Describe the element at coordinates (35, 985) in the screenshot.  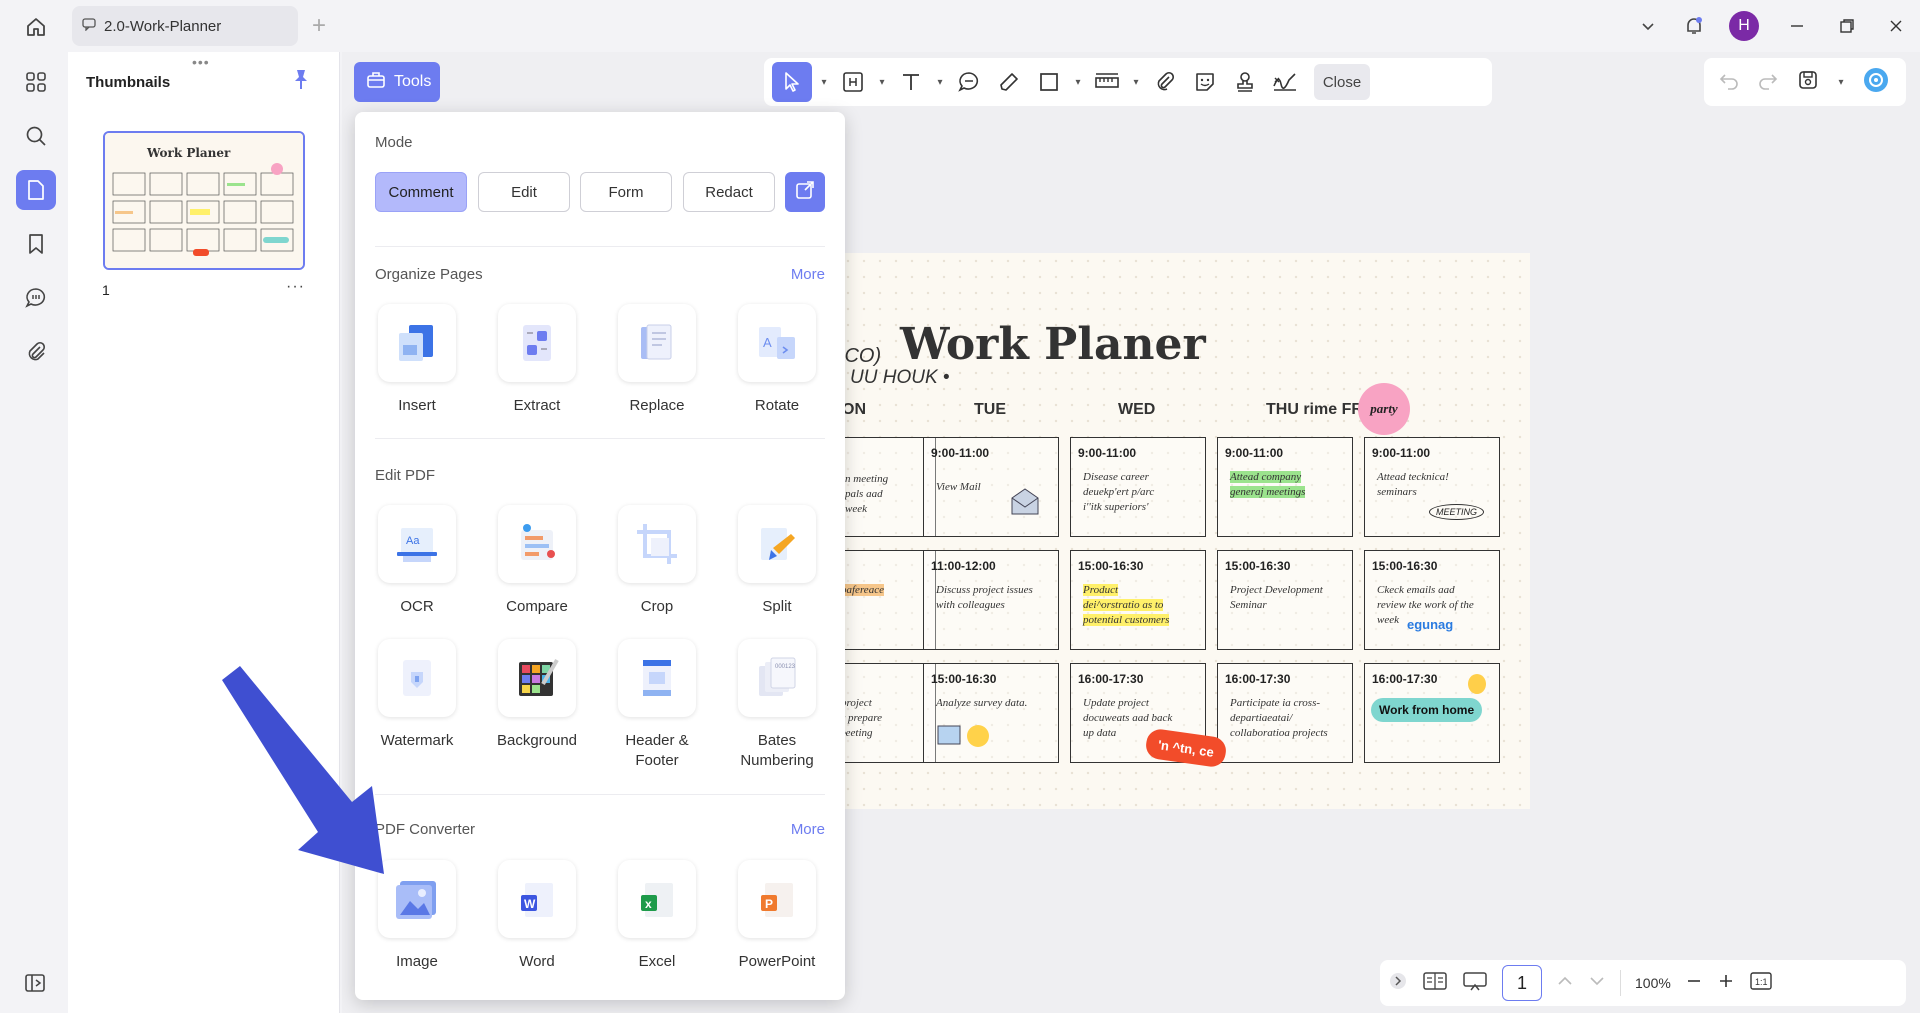
I see `sidebar-toggle-icon` at that location.